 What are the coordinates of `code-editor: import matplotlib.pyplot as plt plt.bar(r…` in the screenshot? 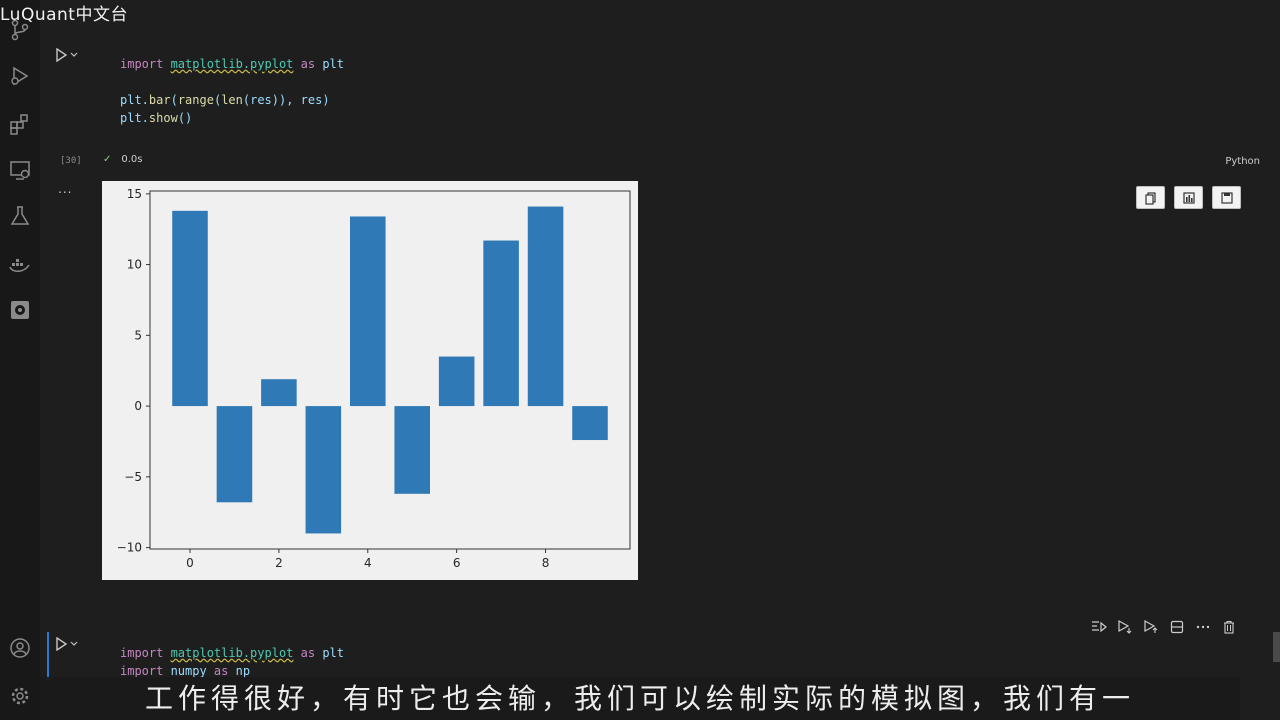 It's located at (232, 91).